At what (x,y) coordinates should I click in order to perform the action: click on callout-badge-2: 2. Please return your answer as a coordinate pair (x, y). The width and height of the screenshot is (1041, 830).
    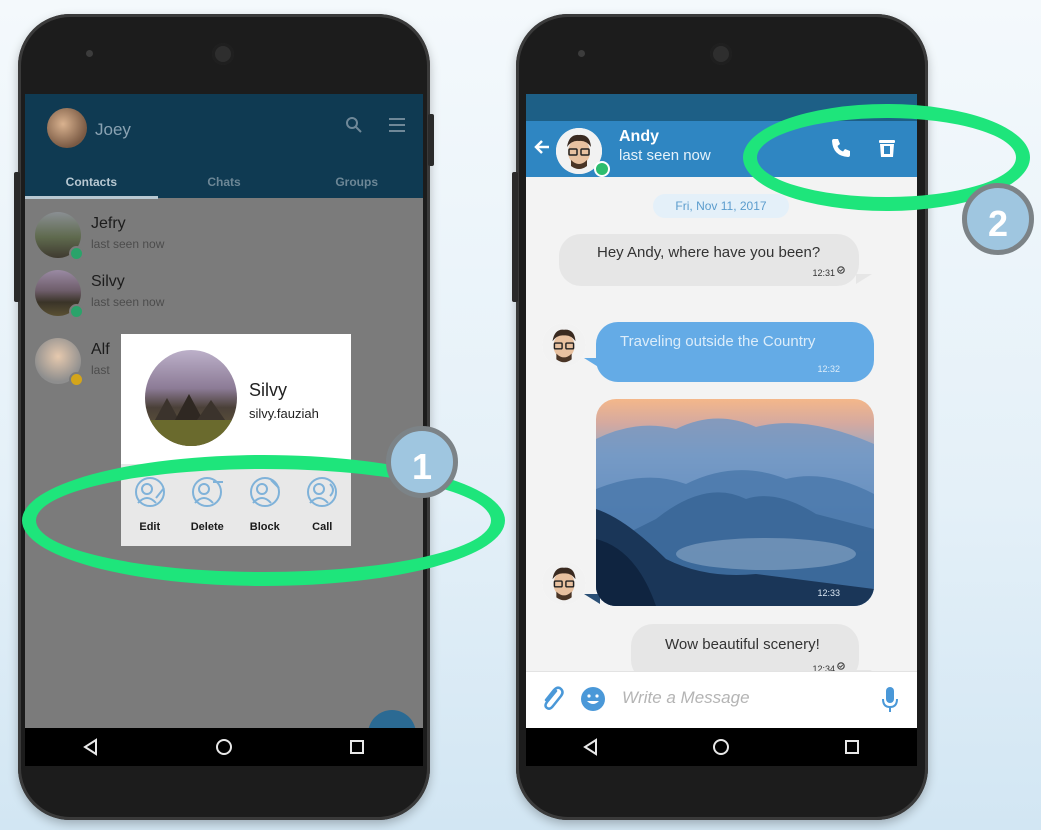
    Looking at the image, I should click on (998, 219).